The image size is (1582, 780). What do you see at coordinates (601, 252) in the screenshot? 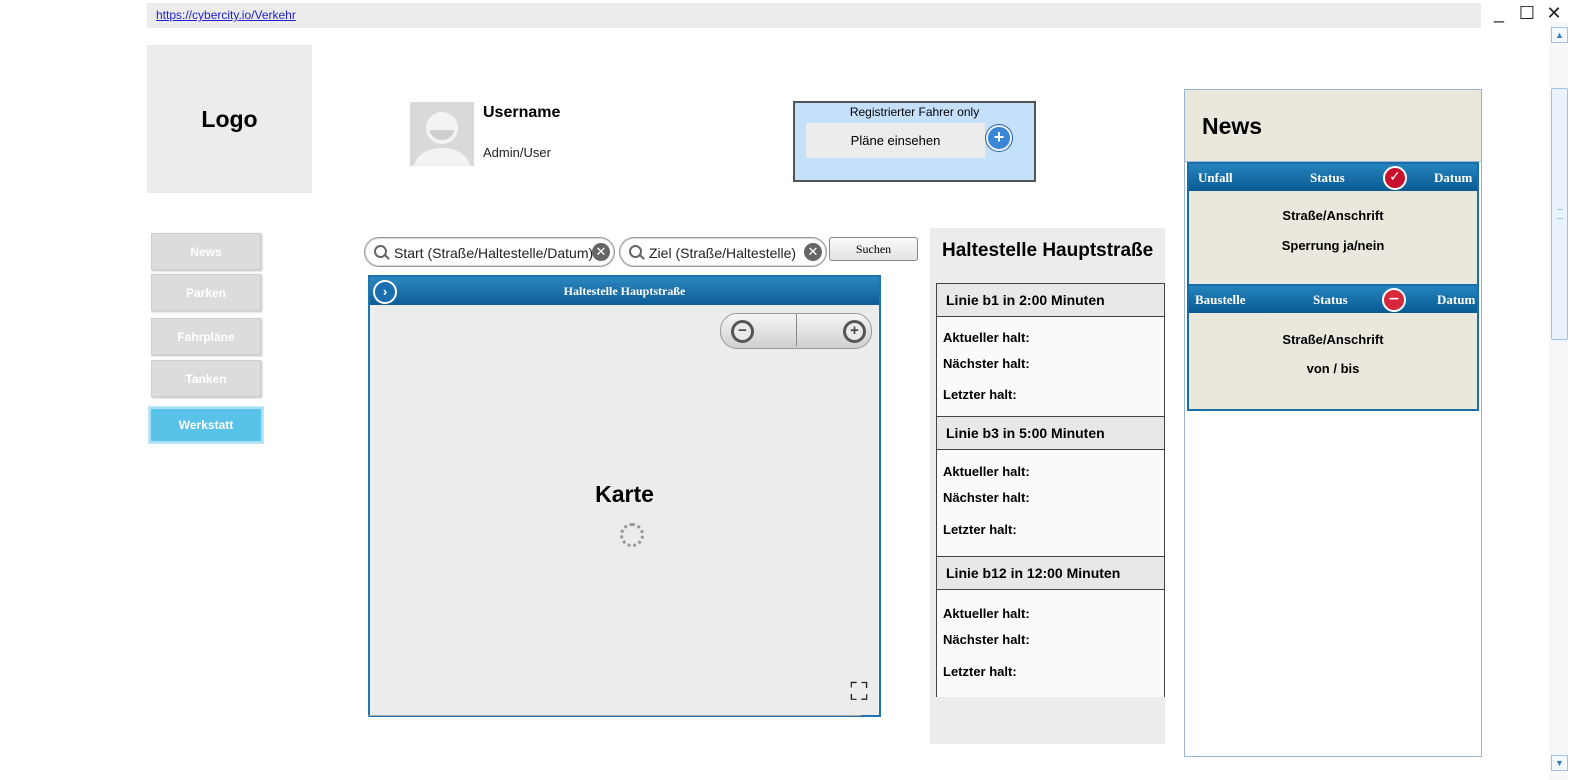
I see `clear-start-icon: ✕` at bounding box center [601, 252].